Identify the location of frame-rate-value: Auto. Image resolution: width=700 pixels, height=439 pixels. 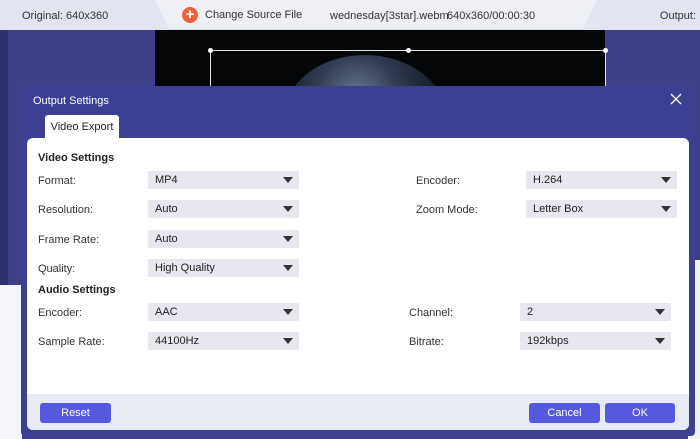
(166, 239).